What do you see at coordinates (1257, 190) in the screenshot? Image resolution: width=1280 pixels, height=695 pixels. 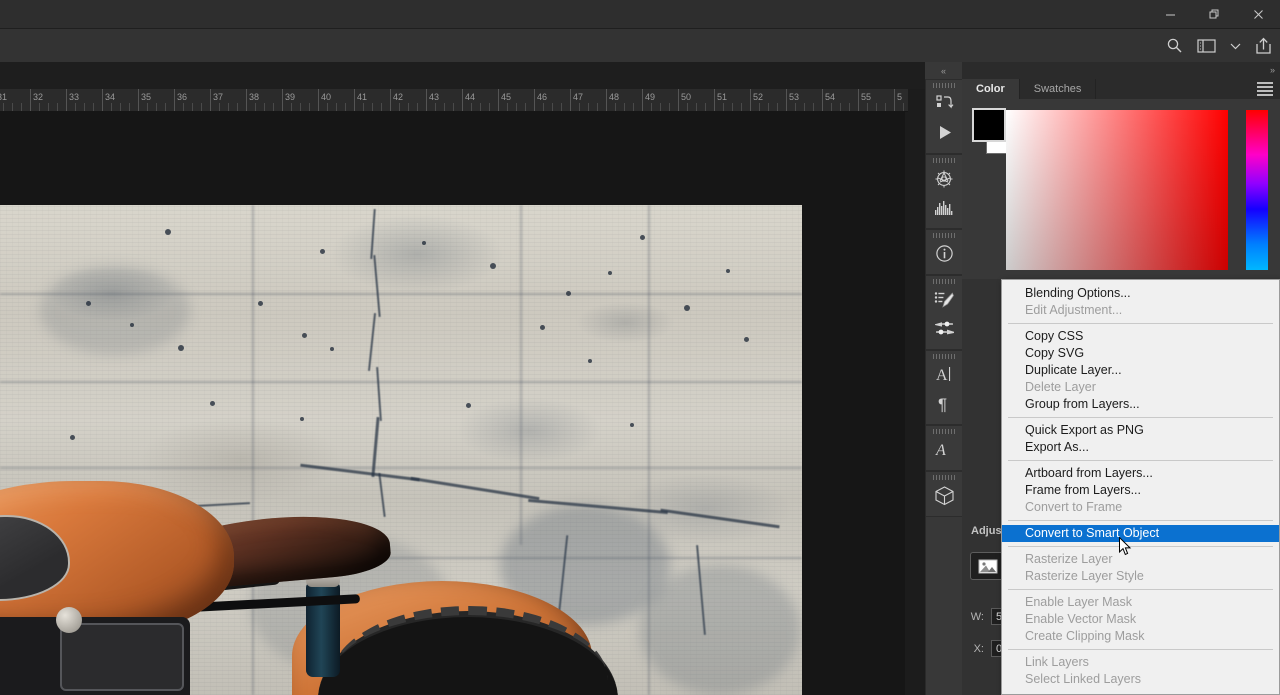 I see `hue-slider` at bounding box center [1257, 190].